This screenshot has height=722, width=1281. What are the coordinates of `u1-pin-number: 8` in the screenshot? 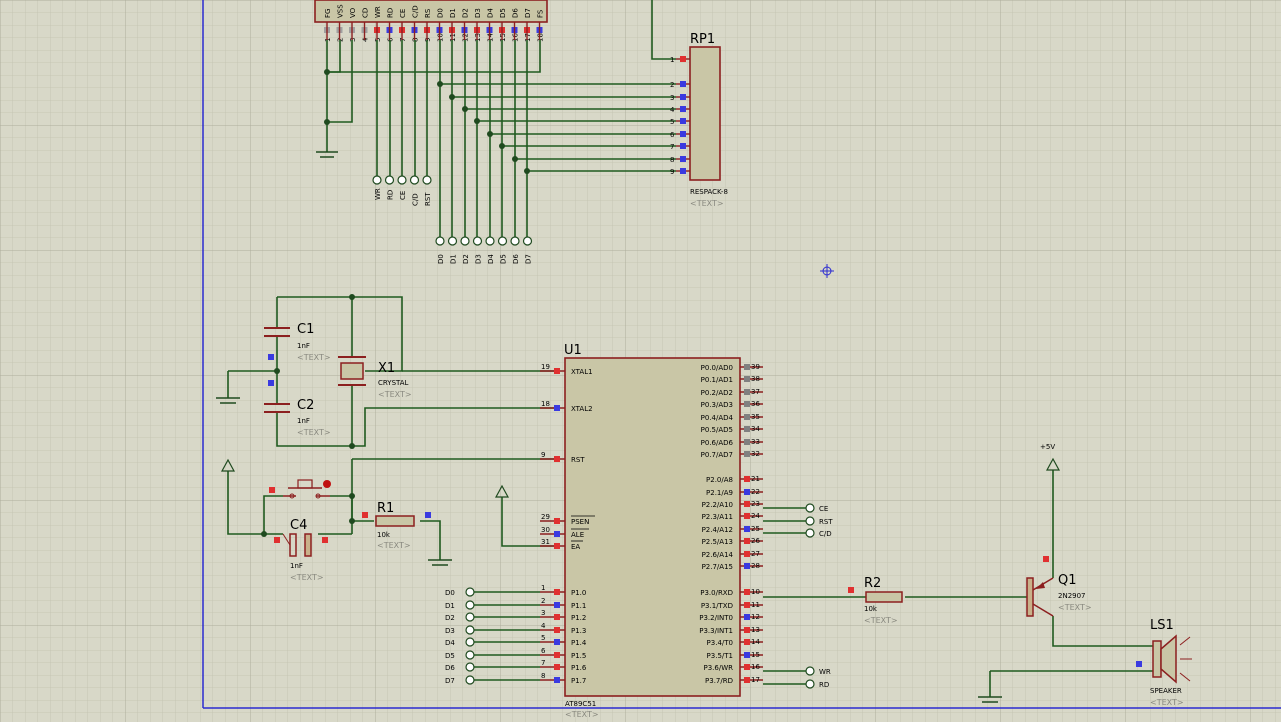 It's located at (543, 676).